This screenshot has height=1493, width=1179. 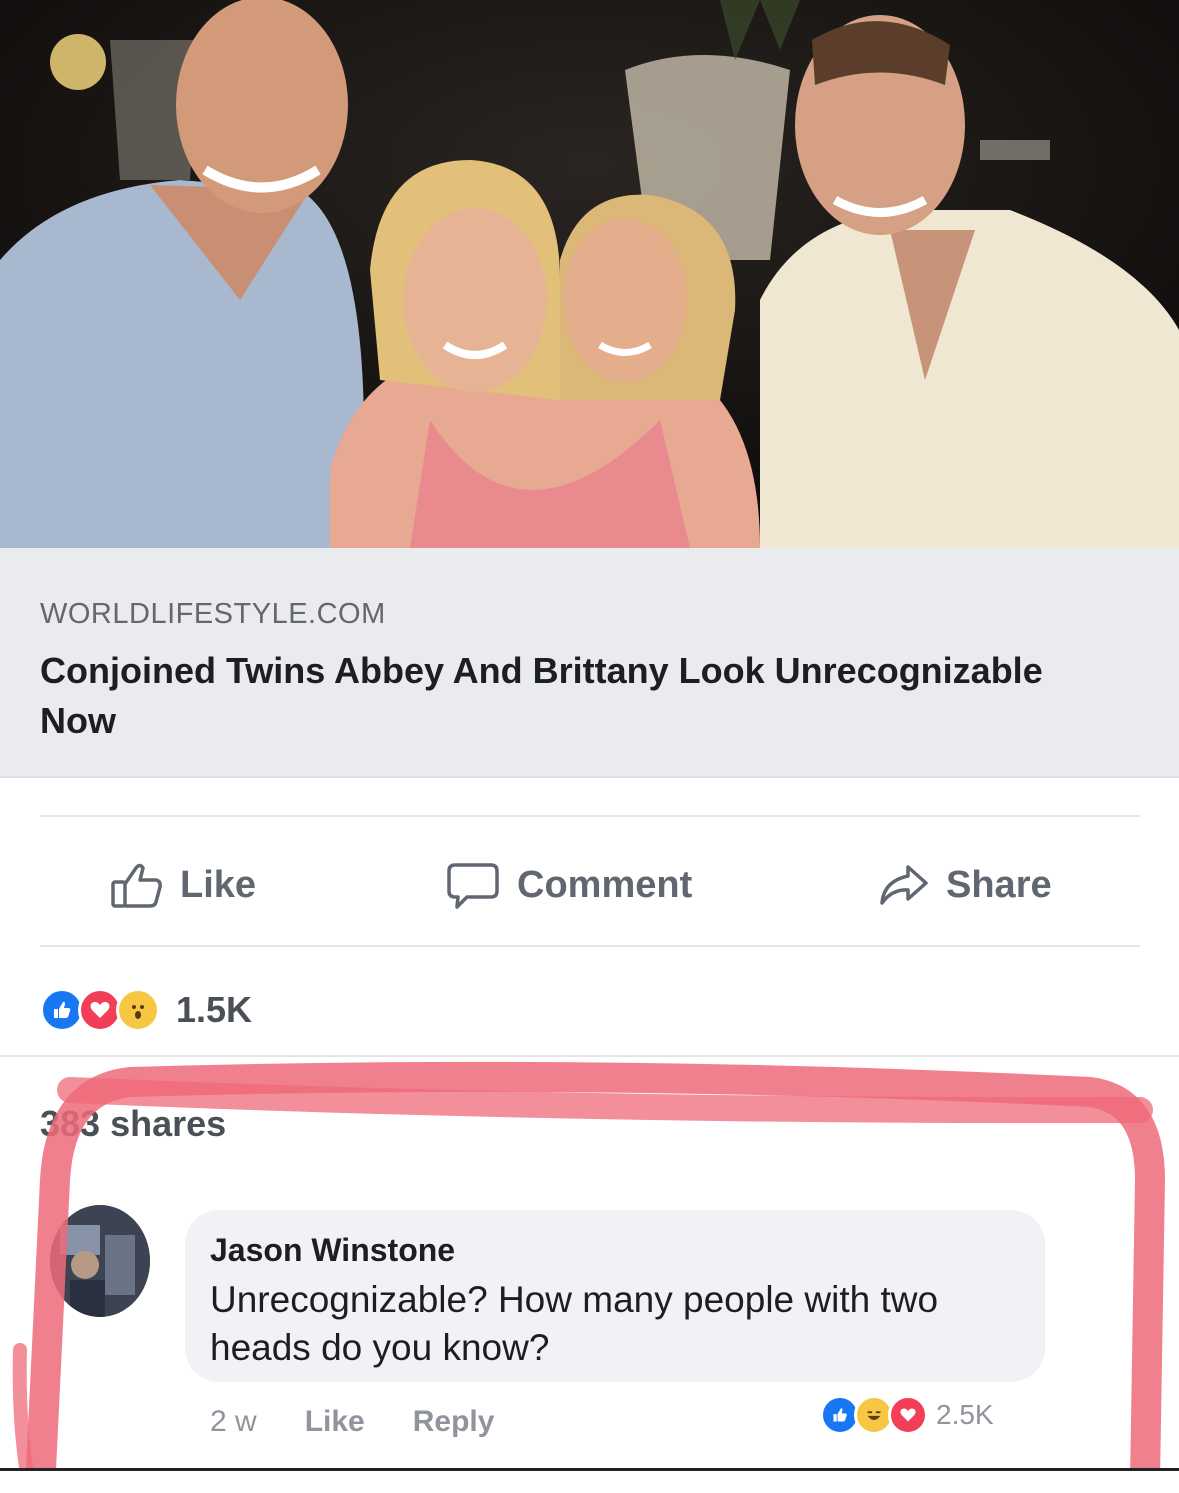 I want to click on comment-button: Comment, so click(x=568, y=885).